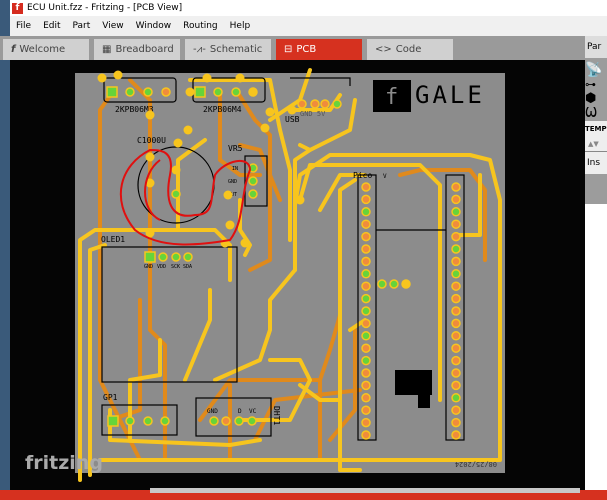 The image size is (607, 500). What do you see at coordinates (365, 490) in the screenshot?
I see `horizontal-scrollbar` at bounding box center [365, 490].